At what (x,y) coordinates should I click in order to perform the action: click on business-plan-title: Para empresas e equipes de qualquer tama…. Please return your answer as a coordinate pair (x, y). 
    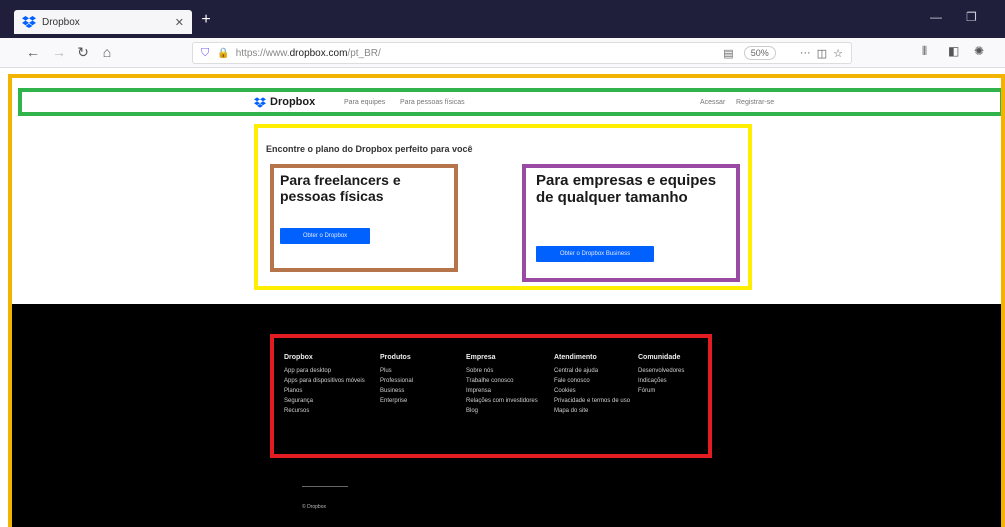
    Looking at the image, I should click on (626, 189).